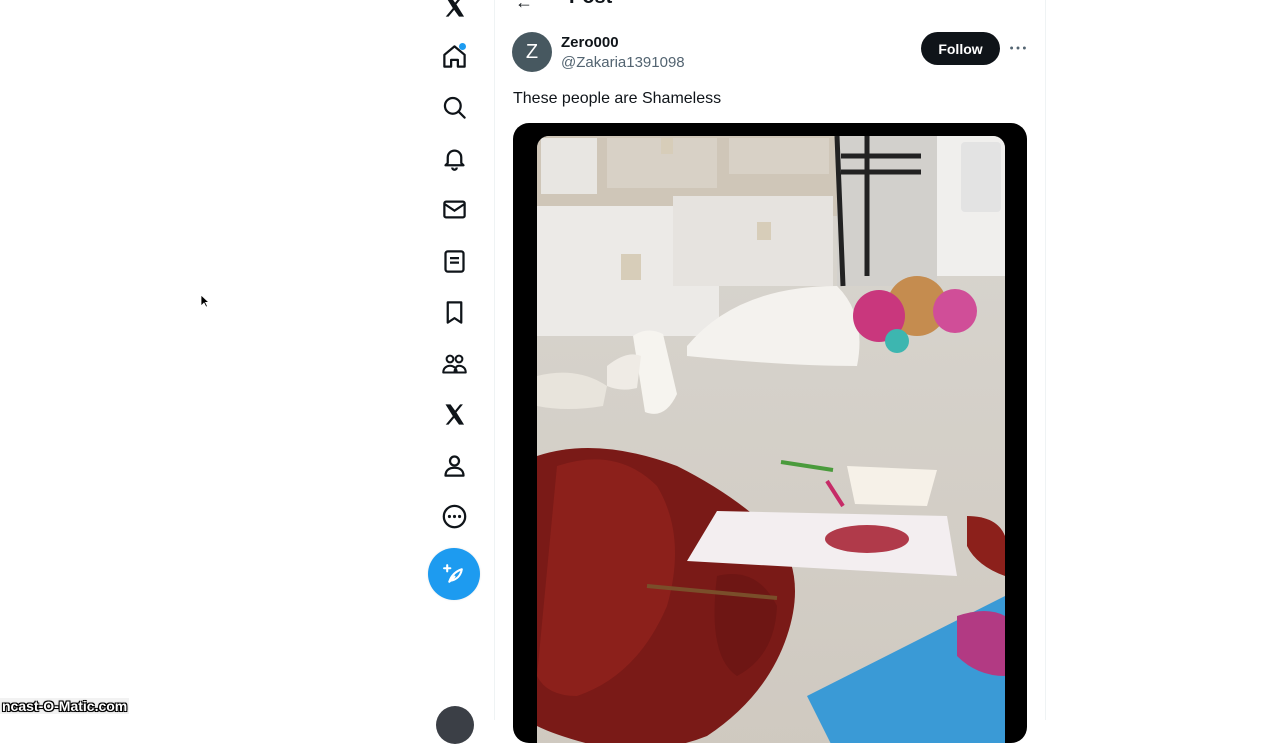  I want to click on mail-icon, so click(454, 209).